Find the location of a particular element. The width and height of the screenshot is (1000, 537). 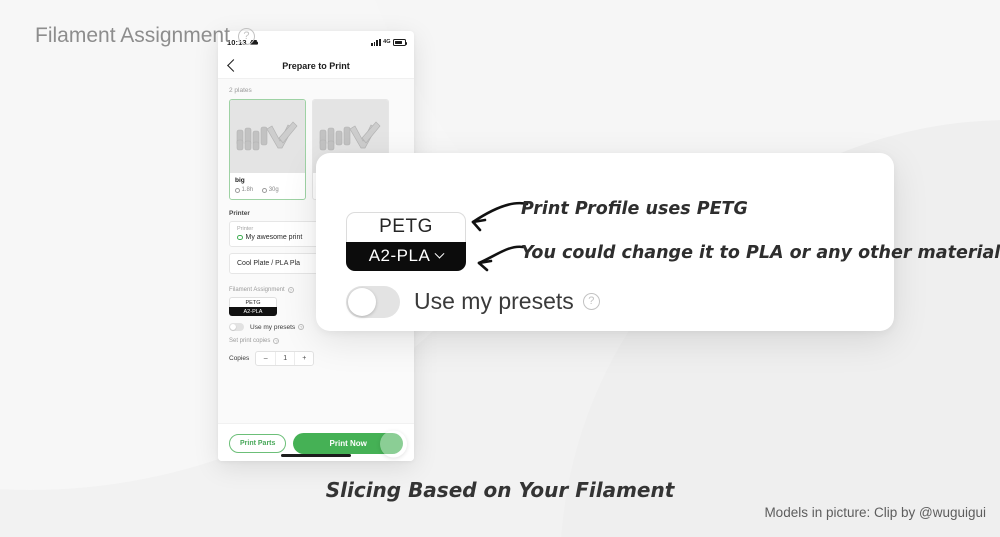

overlay-title-row: Filament Assignment ? is located at coordinates (145, 36).